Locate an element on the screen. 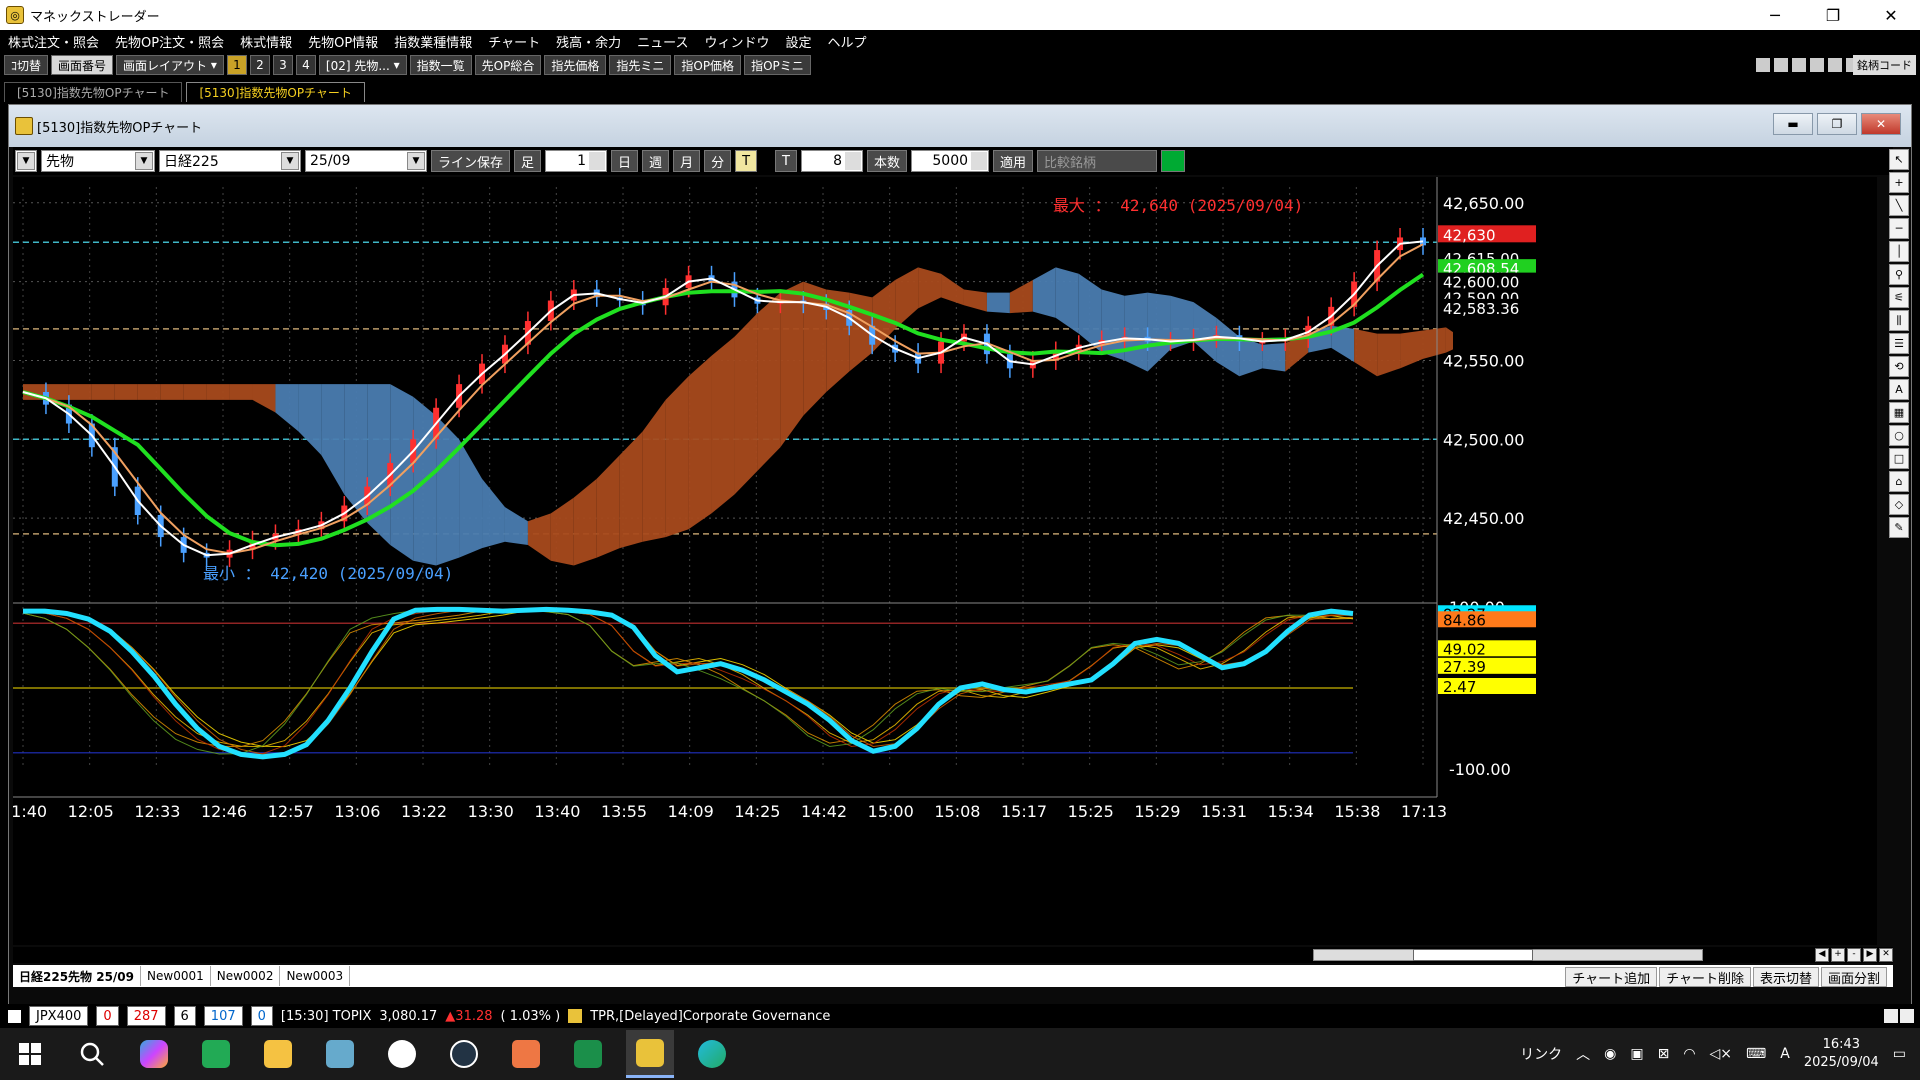  layout-4-button: 4 is located at coordinates (305, 65).